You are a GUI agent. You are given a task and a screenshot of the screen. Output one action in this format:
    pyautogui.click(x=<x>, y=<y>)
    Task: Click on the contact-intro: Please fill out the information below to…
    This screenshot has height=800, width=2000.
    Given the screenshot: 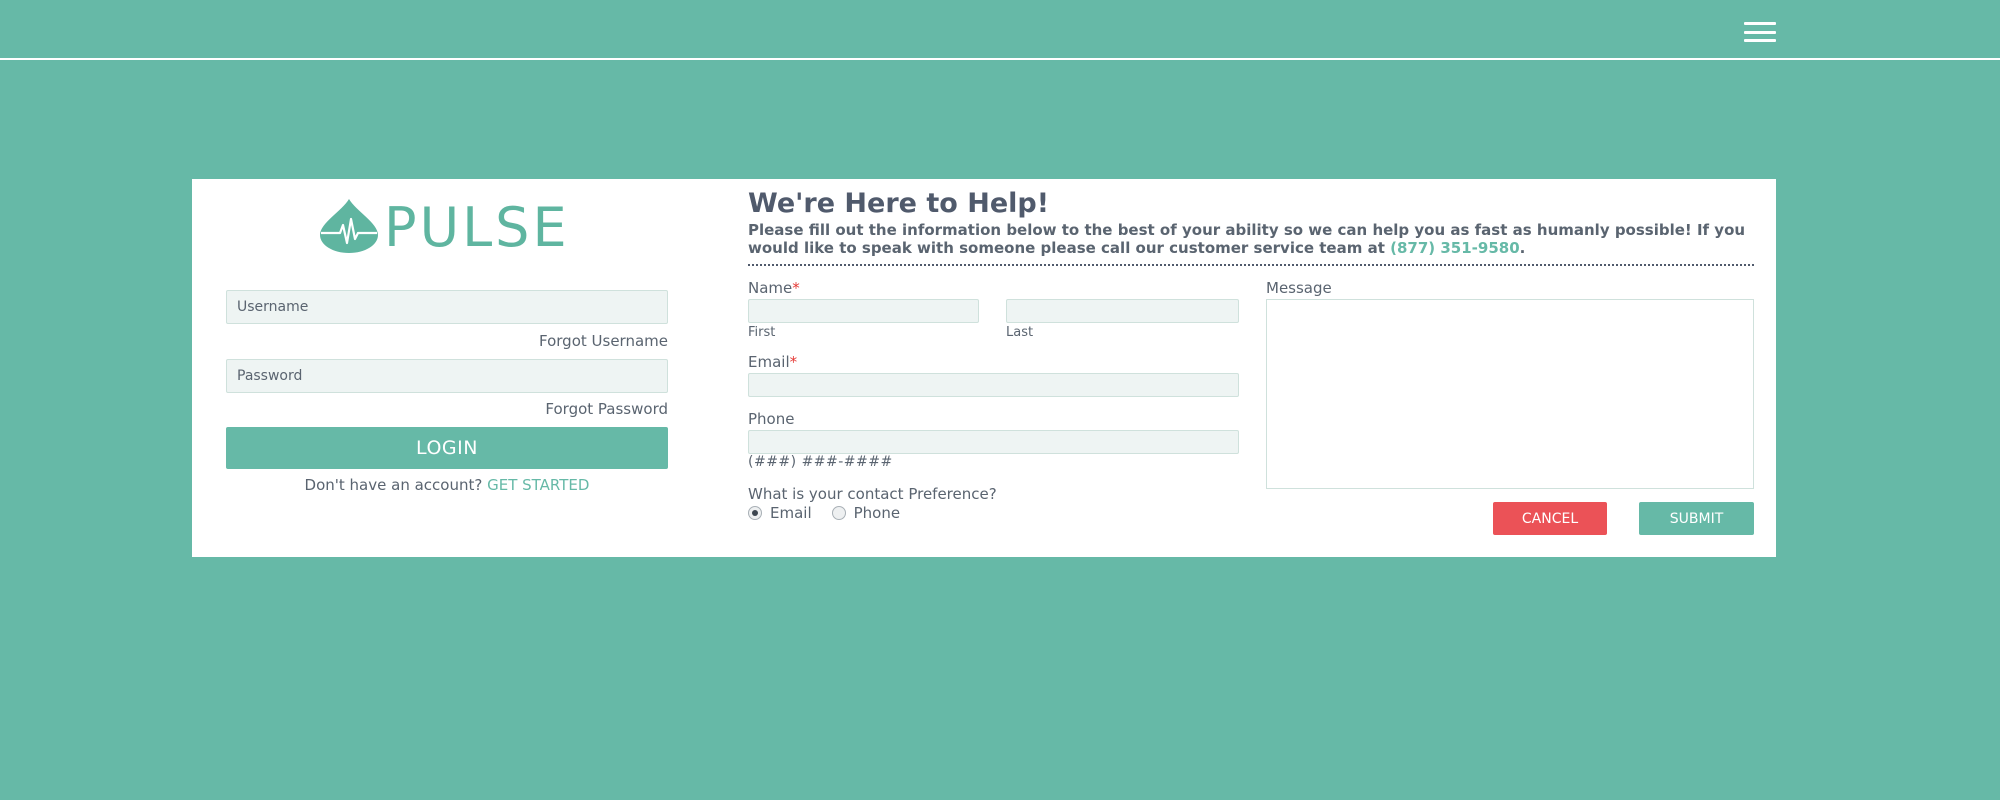 What is the action you would take?
    pyautogui.click(x=1251, y=239)
    